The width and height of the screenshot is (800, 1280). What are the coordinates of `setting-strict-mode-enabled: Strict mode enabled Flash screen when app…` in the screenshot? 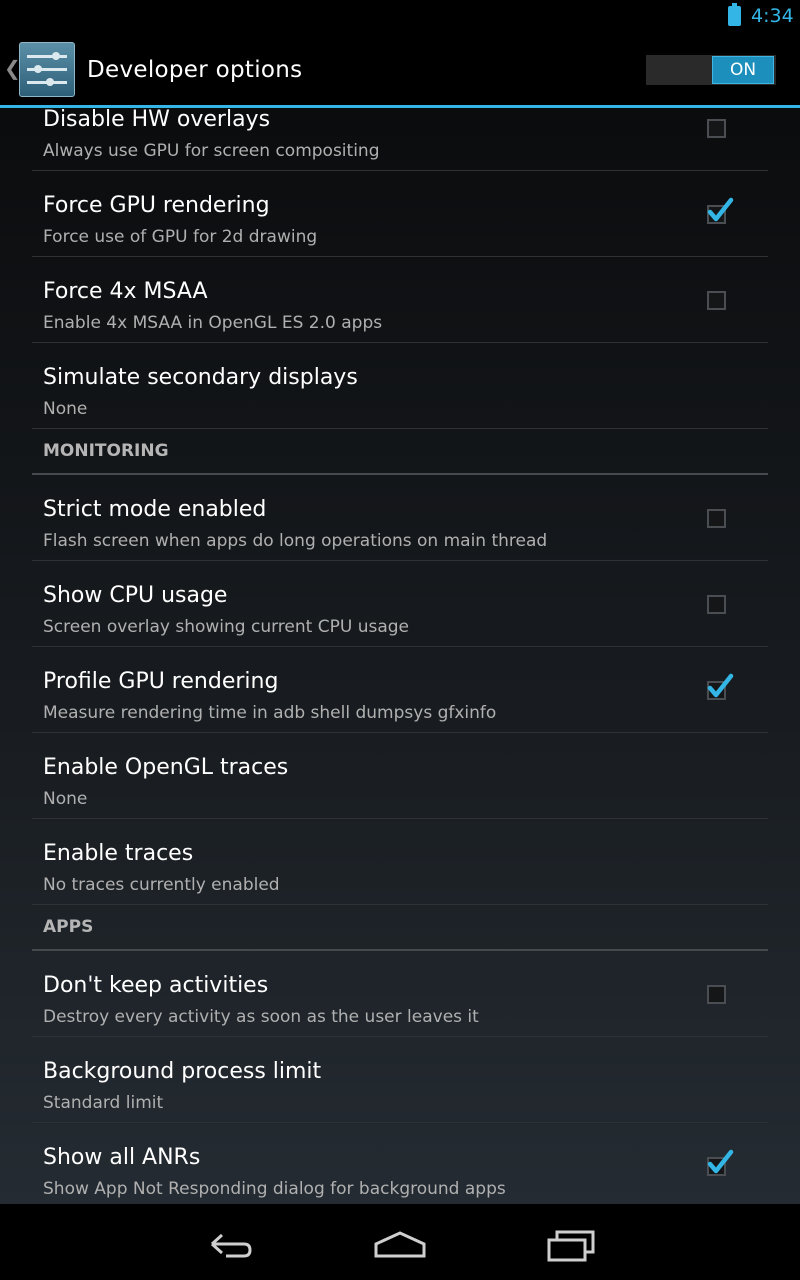 It's located at (400, 518).